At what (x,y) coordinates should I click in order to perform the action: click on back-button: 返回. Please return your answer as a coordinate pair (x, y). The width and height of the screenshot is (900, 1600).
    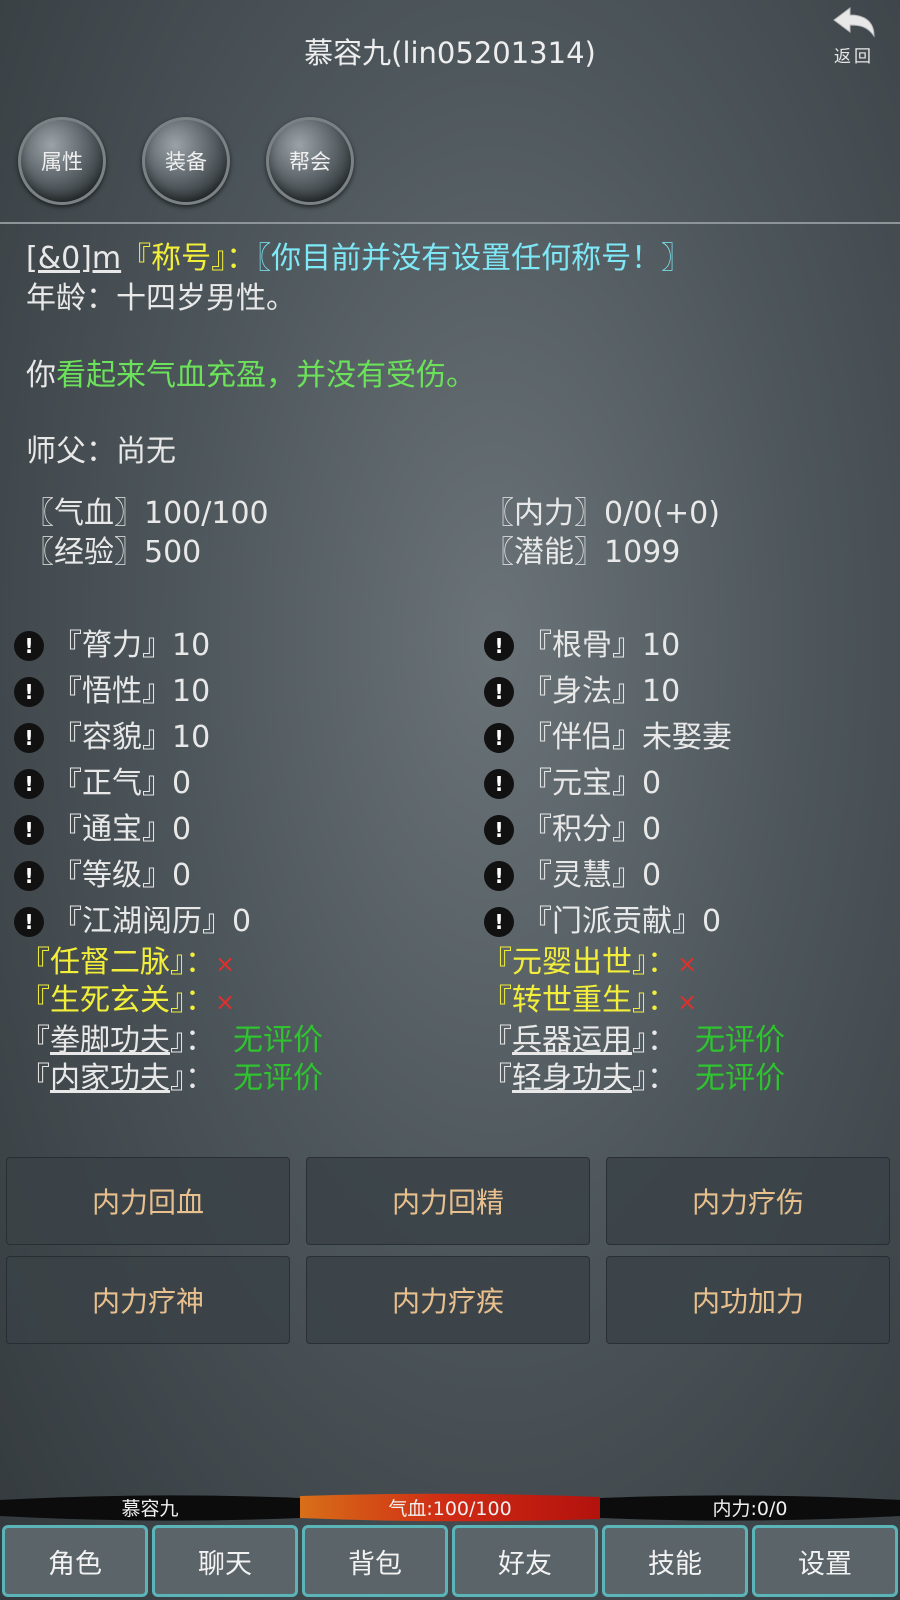
    Looking at the image, I should click on (854, 35).